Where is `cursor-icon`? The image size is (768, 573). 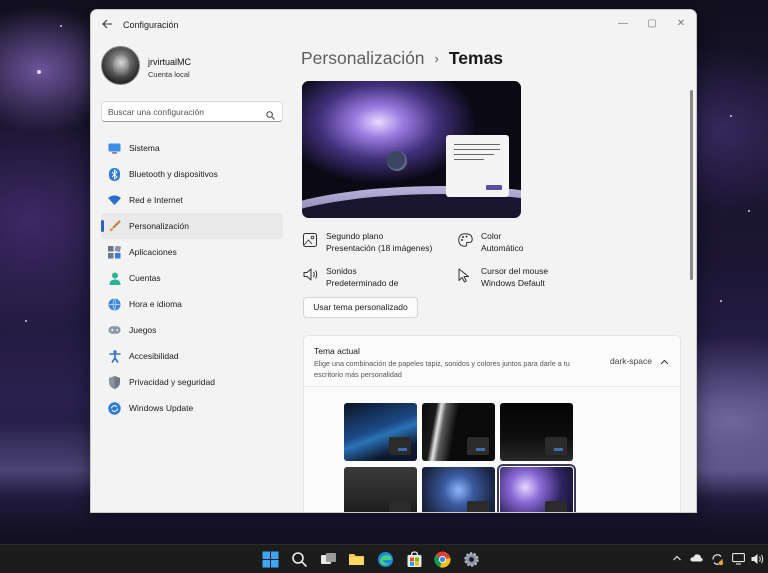
cursor-icon is located at coordinates (465, 275).